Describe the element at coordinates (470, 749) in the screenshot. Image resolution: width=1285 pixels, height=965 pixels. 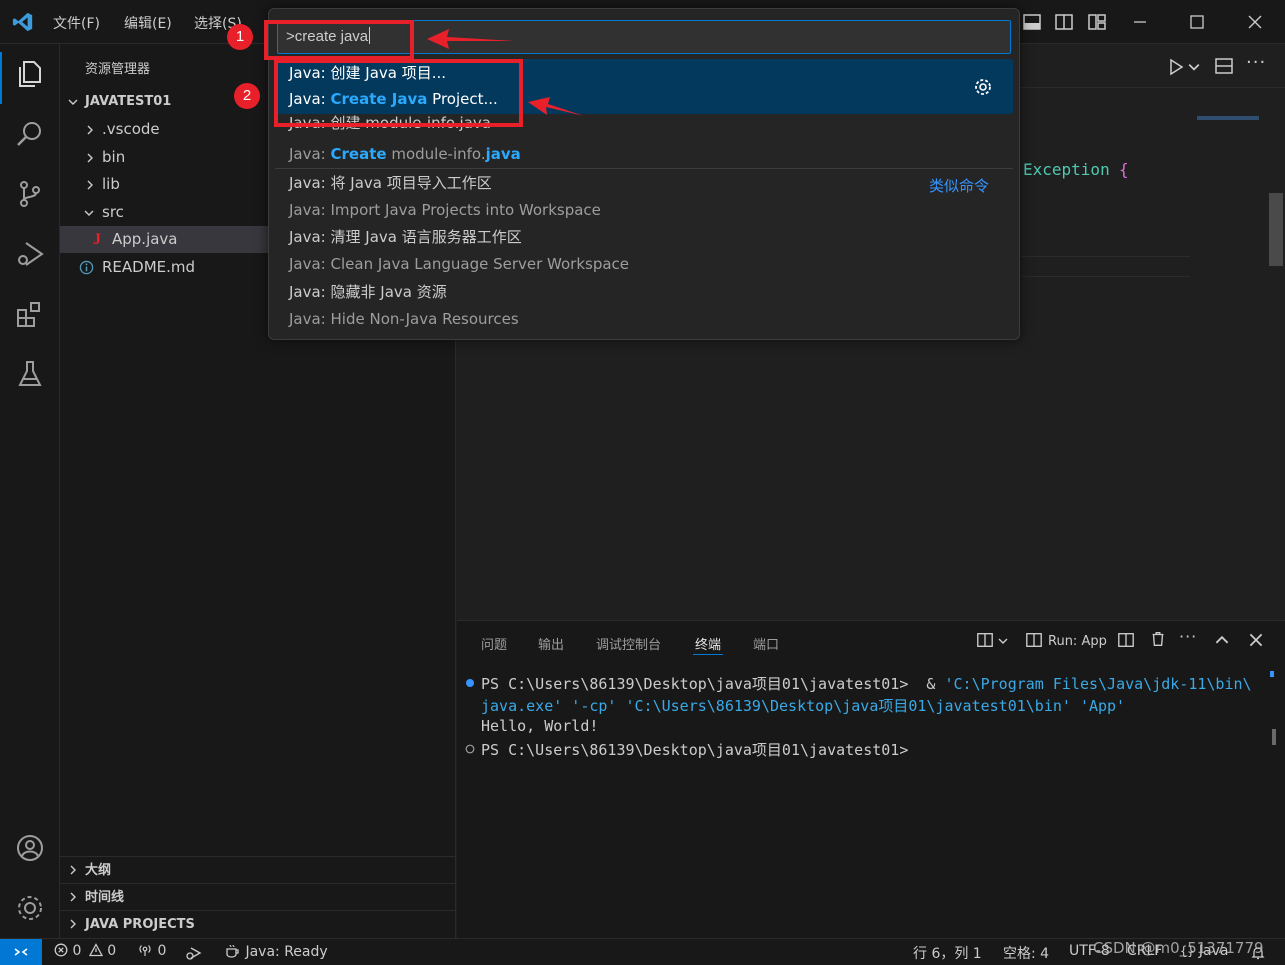
I see `command-pending-icon` at that location.